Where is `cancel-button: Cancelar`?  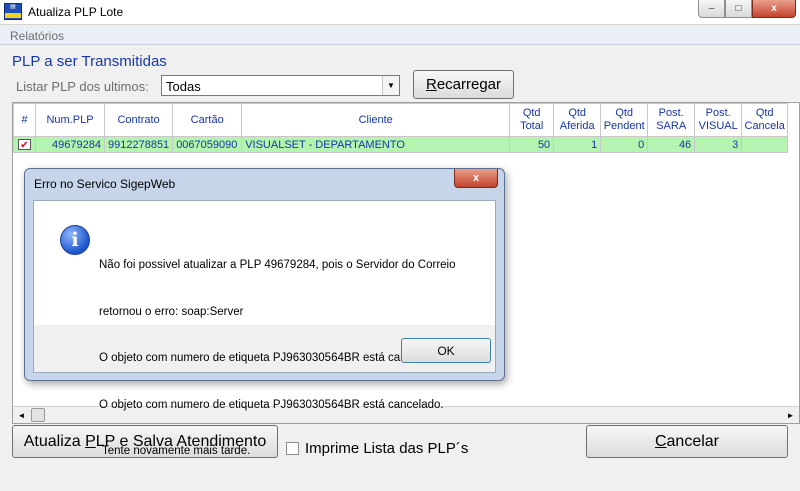 cancel-button: Cancelar is located at coordinates (687, 441).